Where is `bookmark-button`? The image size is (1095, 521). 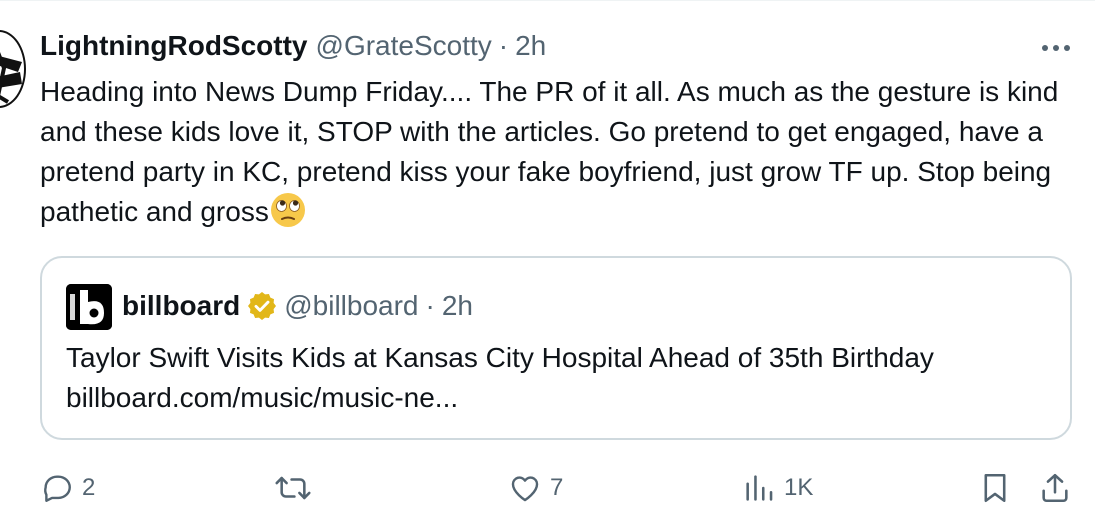 bookmark-button is located at coordinates (995, 488).